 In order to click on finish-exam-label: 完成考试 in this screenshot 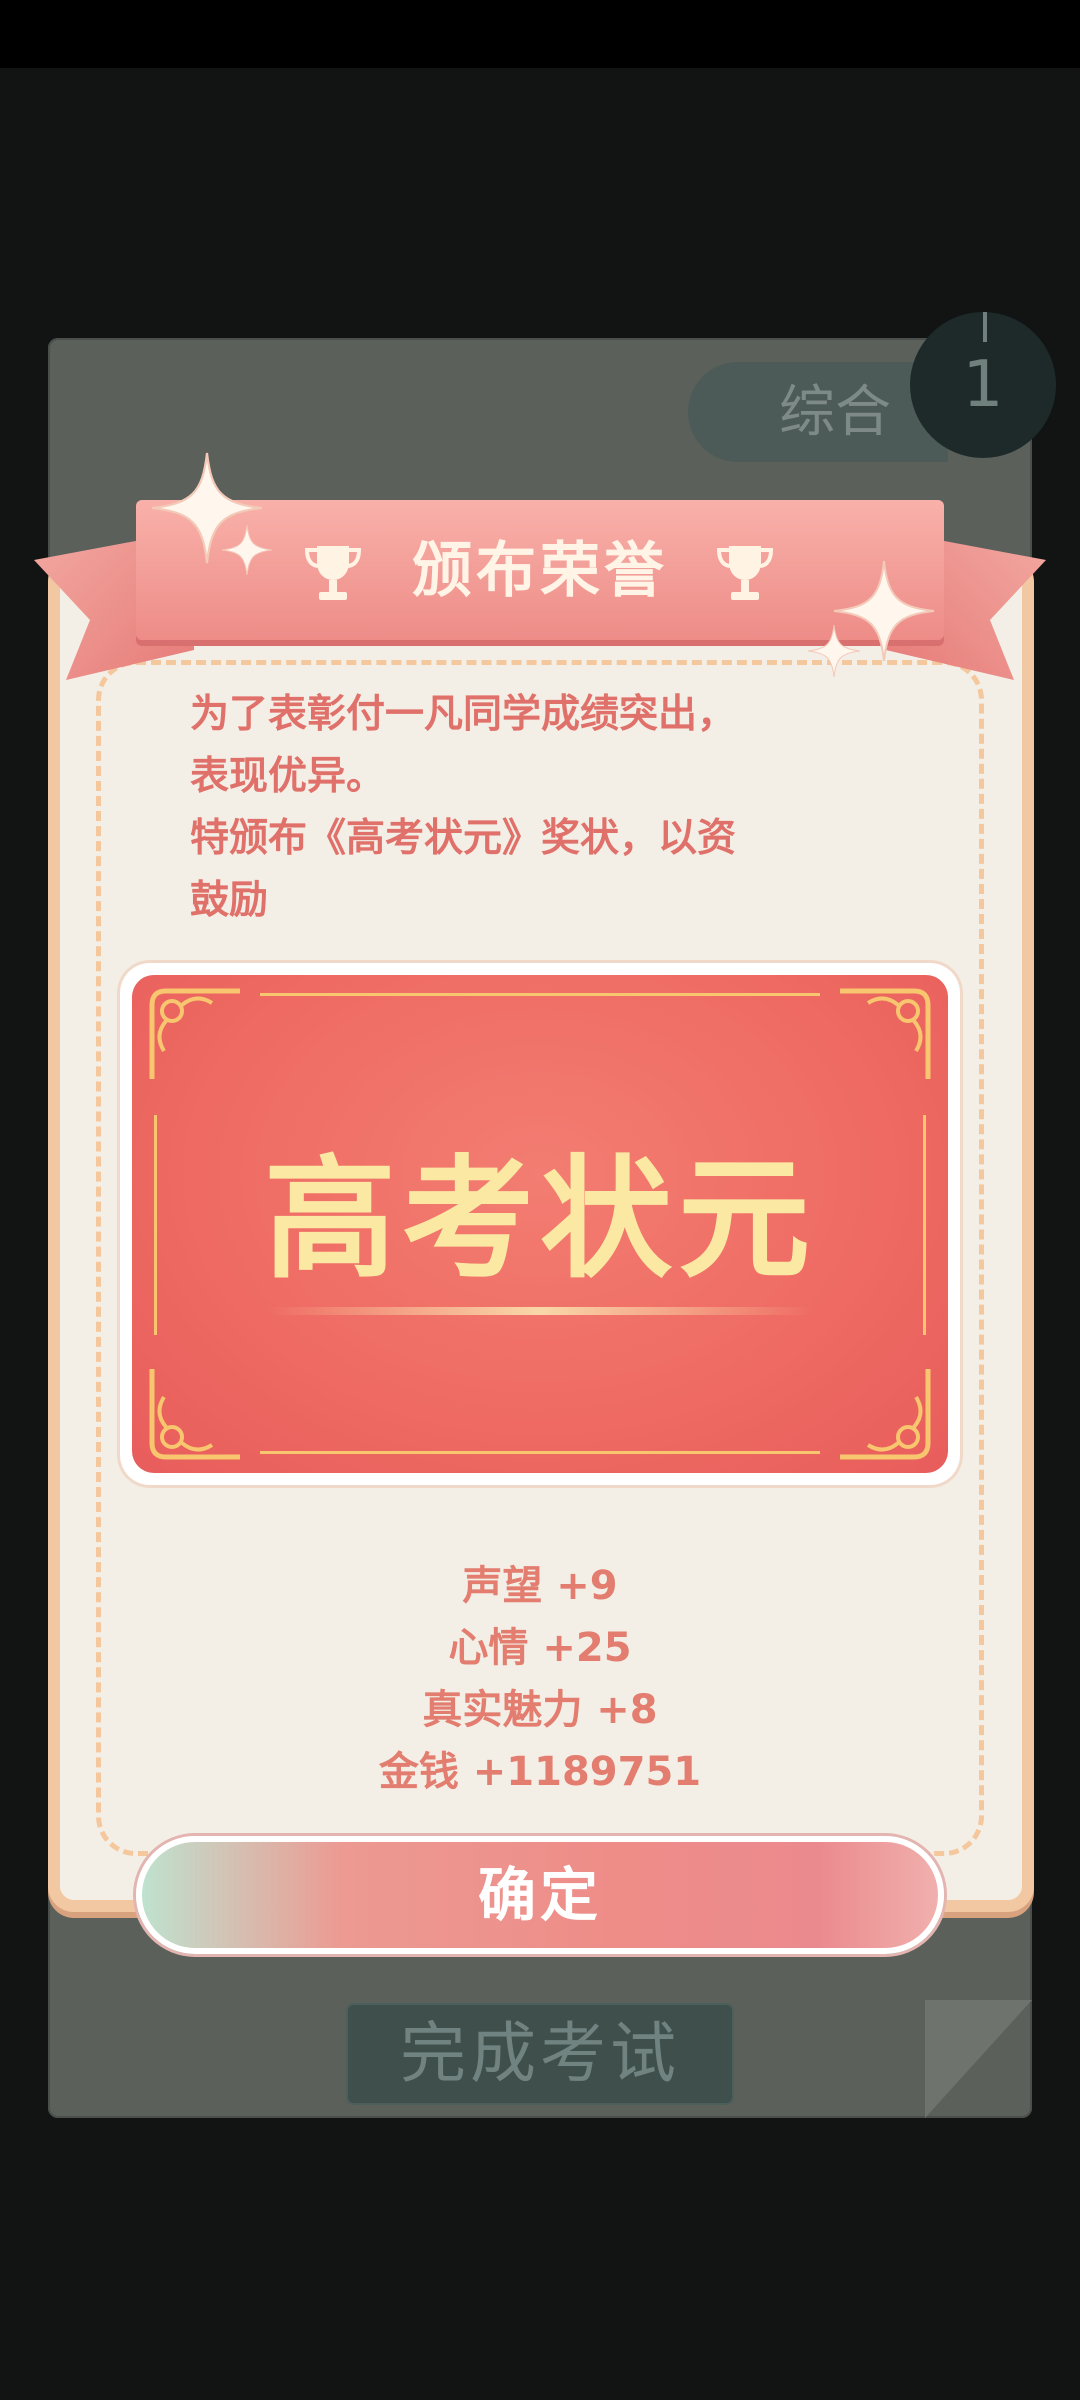, I will do `click(540, 2053)`.